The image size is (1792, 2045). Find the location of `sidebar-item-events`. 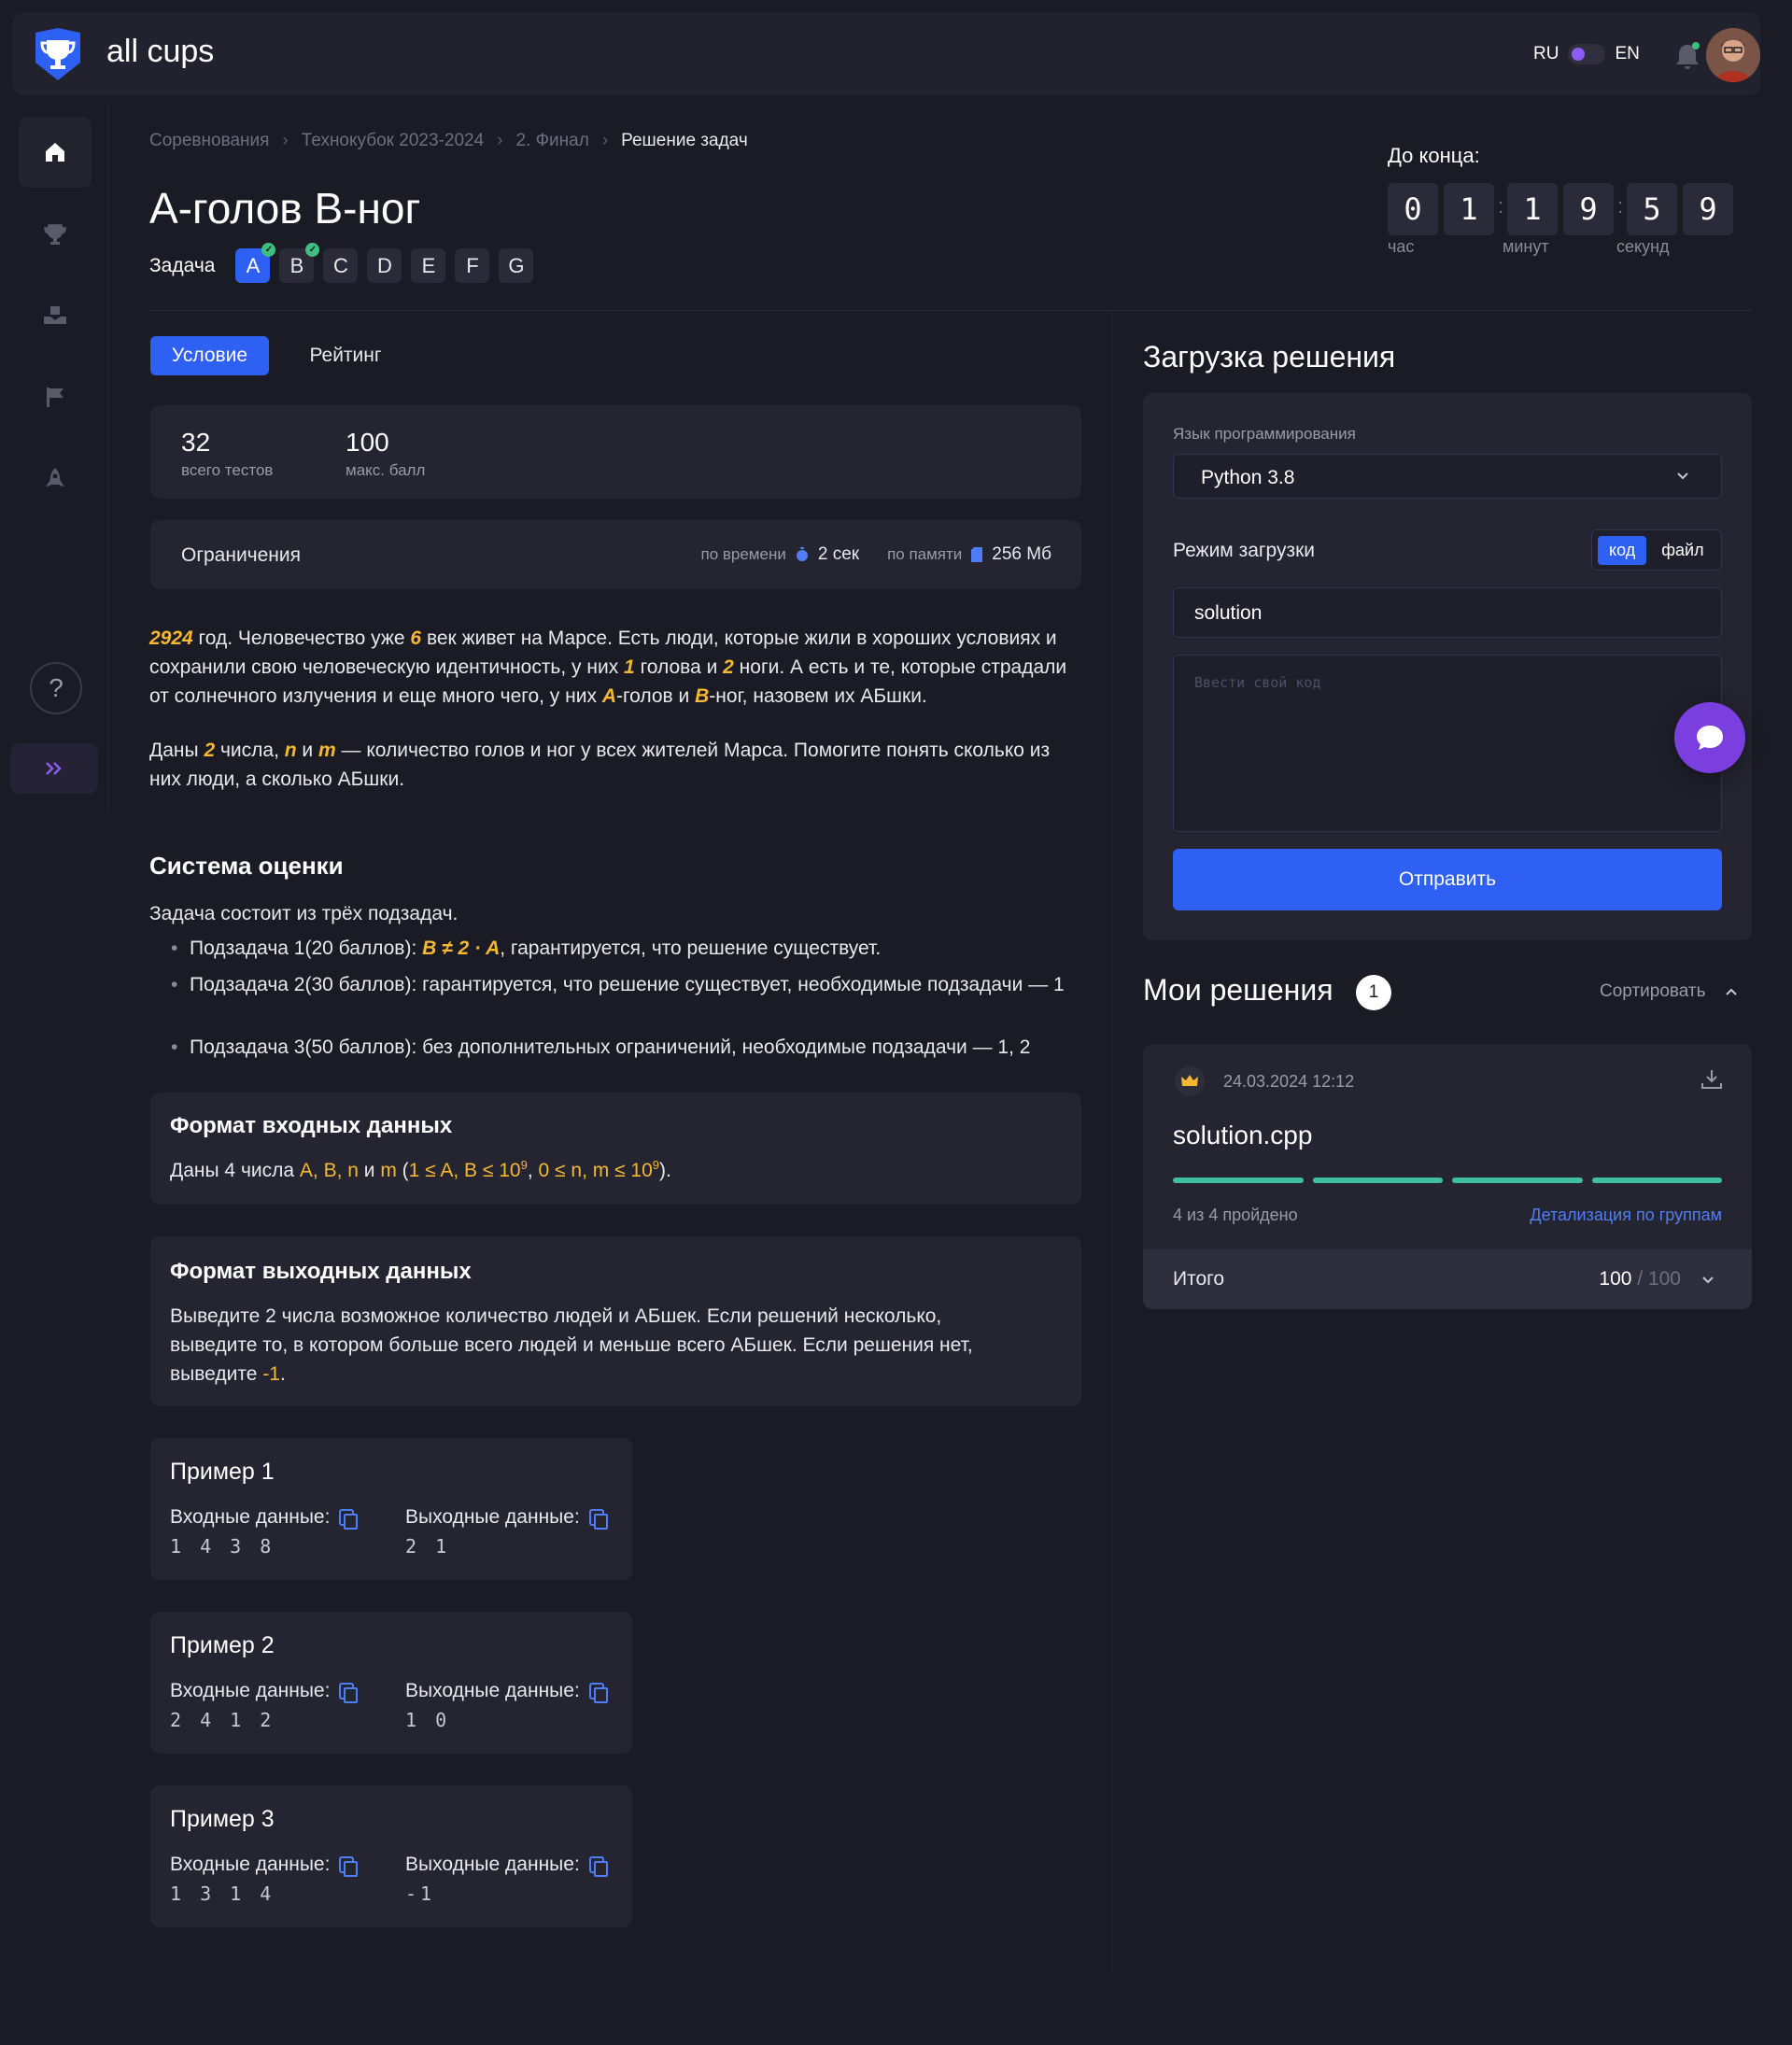

sidebar-item-events is located at coordinates (55, 396).